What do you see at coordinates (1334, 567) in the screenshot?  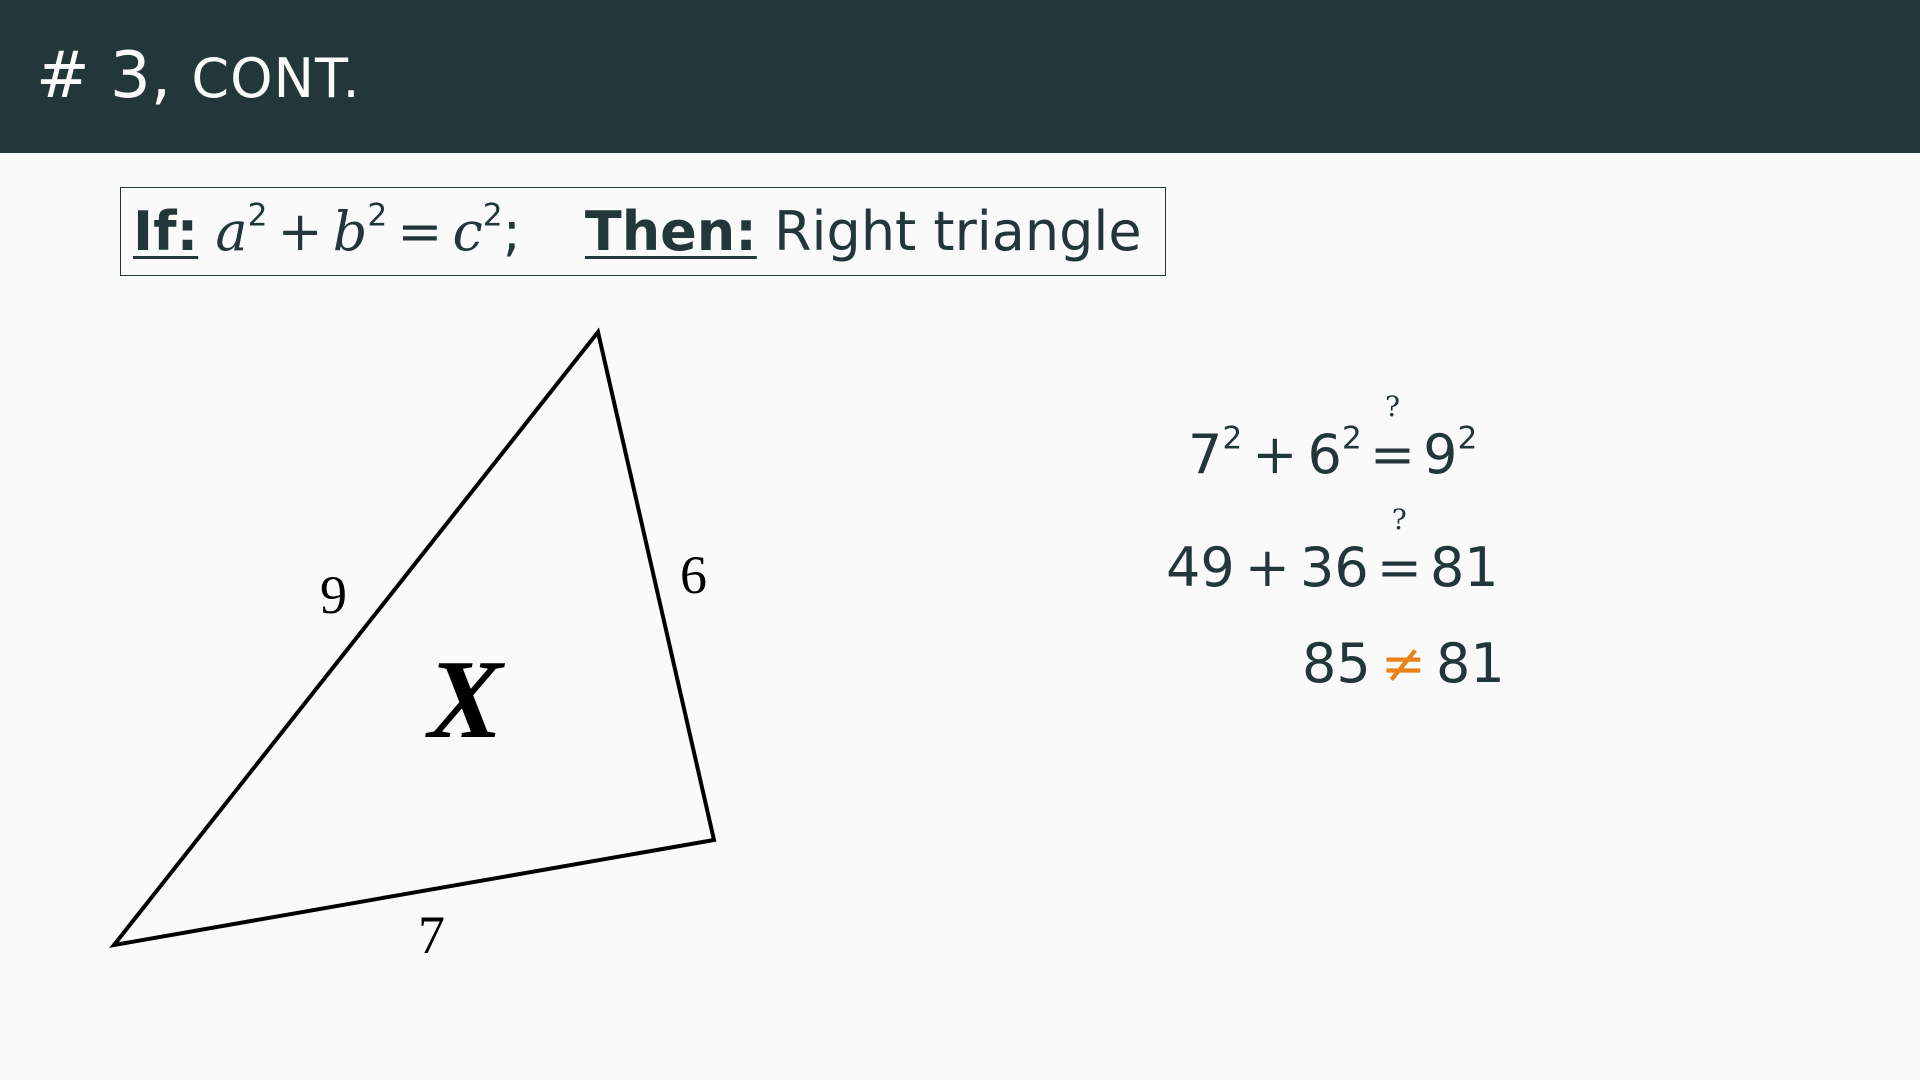 I see `eq2-term2: 36` at bounding box center [1334, 567].